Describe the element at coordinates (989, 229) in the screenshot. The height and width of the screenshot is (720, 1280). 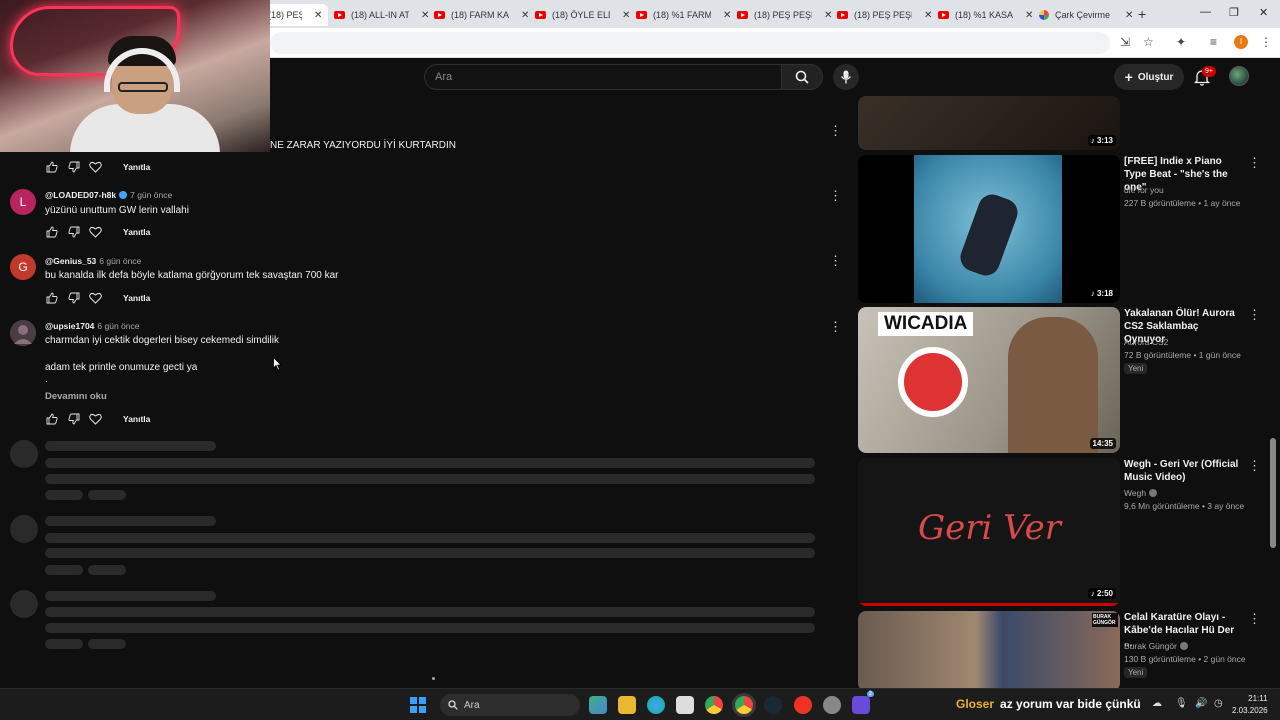
I see `video-thumbnail: ♪ 3:18` at that location.